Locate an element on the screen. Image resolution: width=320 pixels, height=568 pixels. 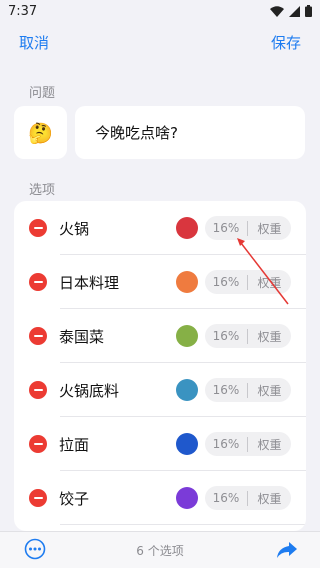
option-name: 饺子 is located at coordinates (74, 498).